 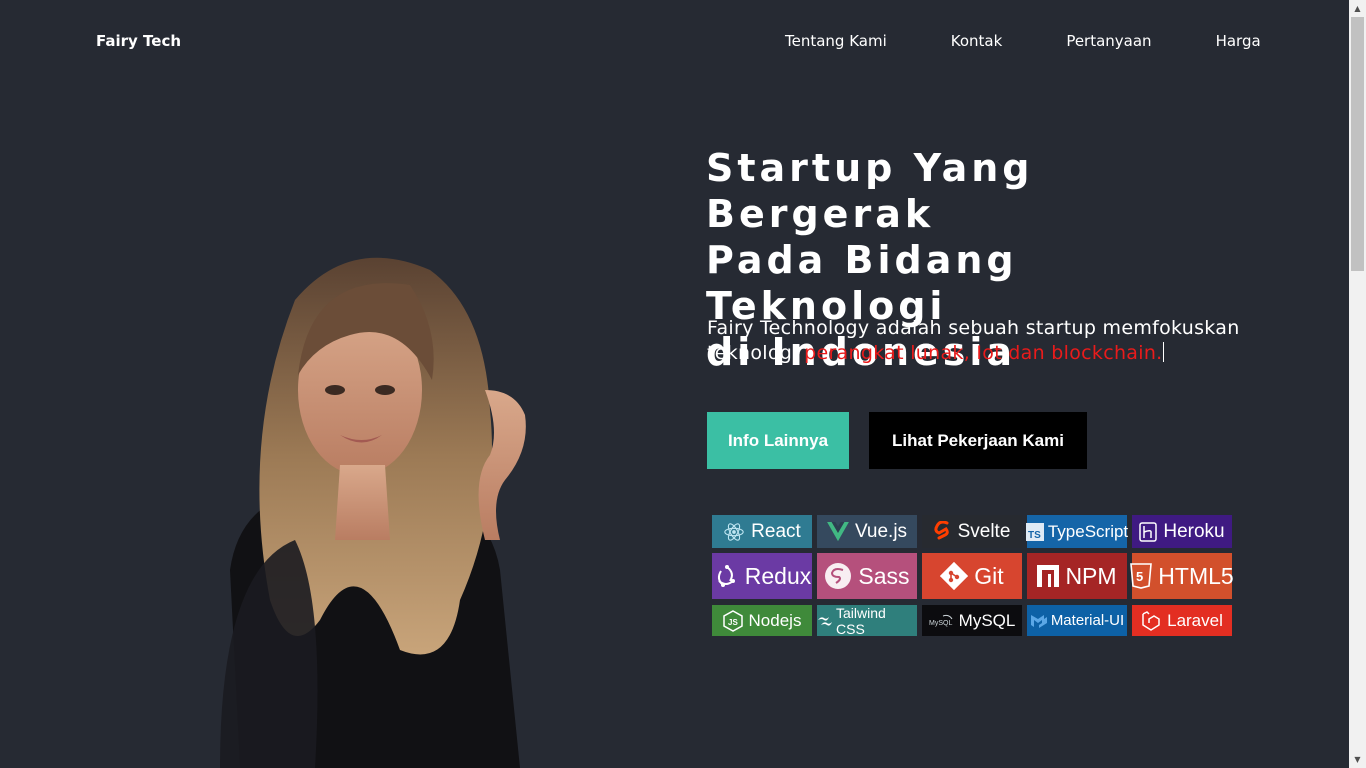 What do you see at coordinates (1023, 41) in the screenshot?
I see `main-nav: Tentang Kami Kontak Pertanyaan Harga` at bounding box center [1023, 41].